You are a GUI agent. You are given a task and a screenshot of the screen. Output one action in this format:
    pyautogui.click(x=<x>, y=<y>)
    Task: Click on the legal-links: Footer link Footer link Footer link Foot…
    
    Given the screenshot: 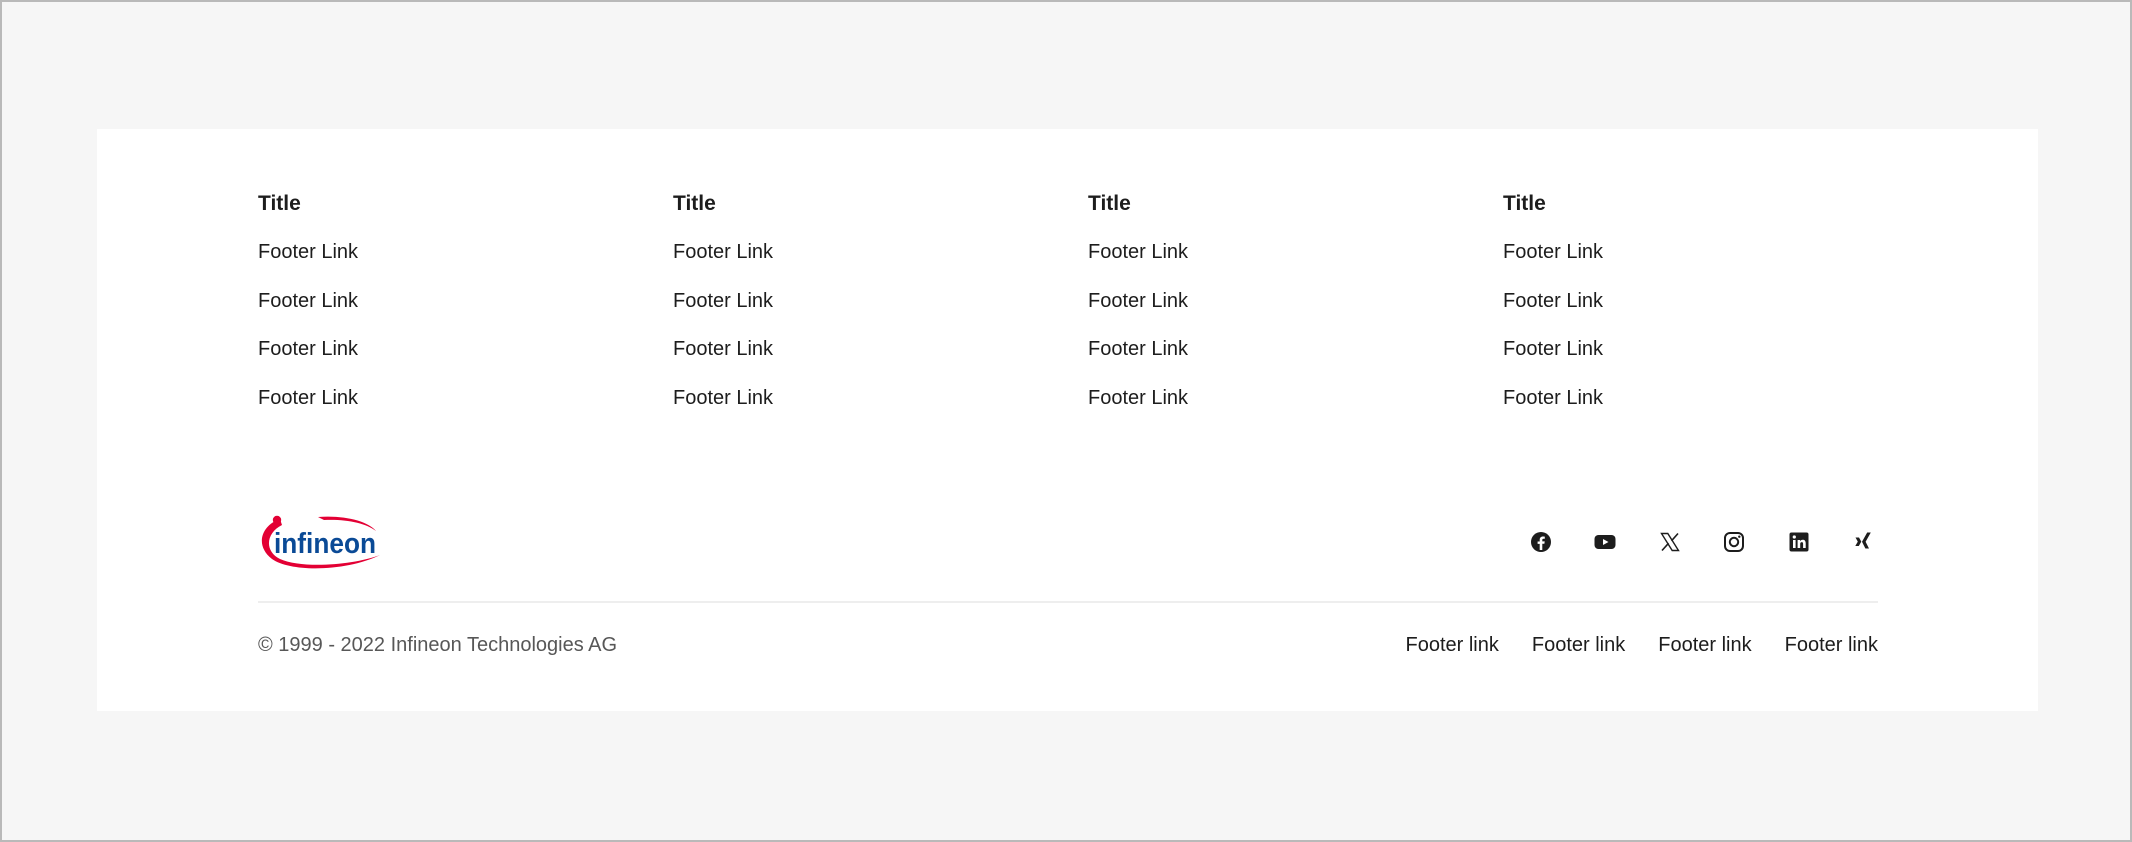 What is the action you would take?
    pyautogui.click(x=1626, y=645)
    